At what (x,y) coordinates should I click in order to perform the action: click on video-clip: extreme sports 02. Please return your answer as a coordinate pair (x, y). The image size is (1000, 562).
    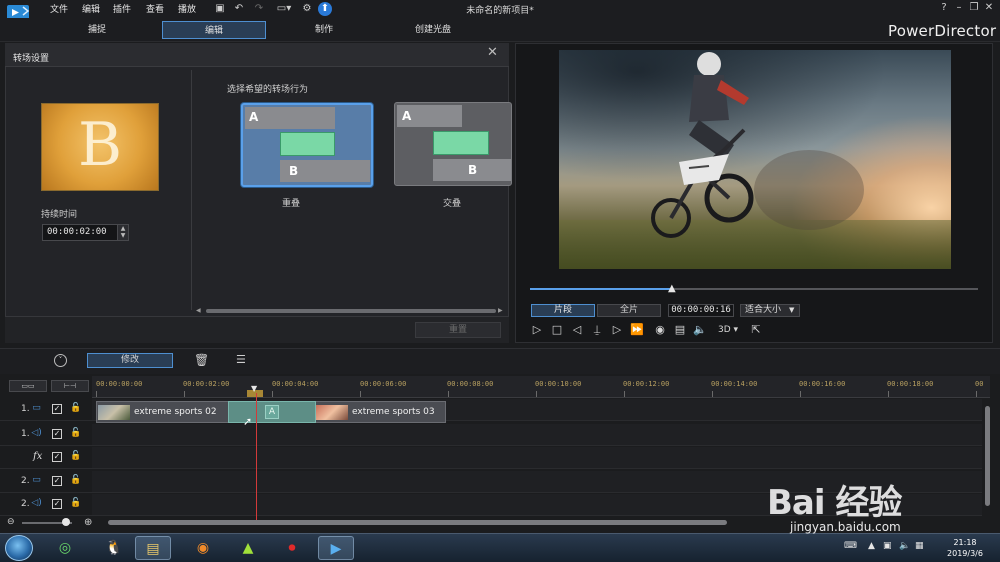
    Looking at the image, I should click on (163, 412).